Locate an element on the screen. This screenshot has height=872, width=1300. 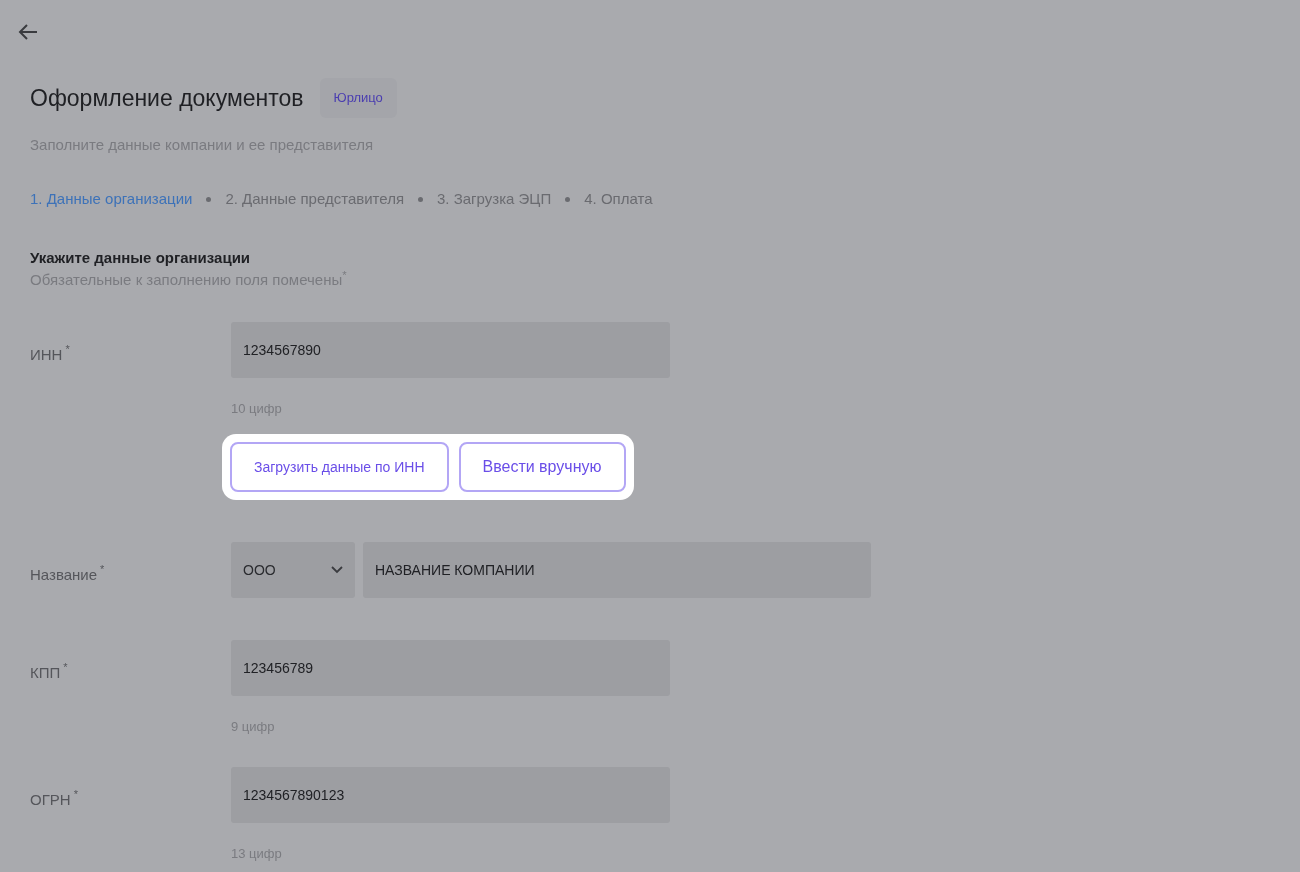
field-label: КПП is located at coordinates (45, 673).